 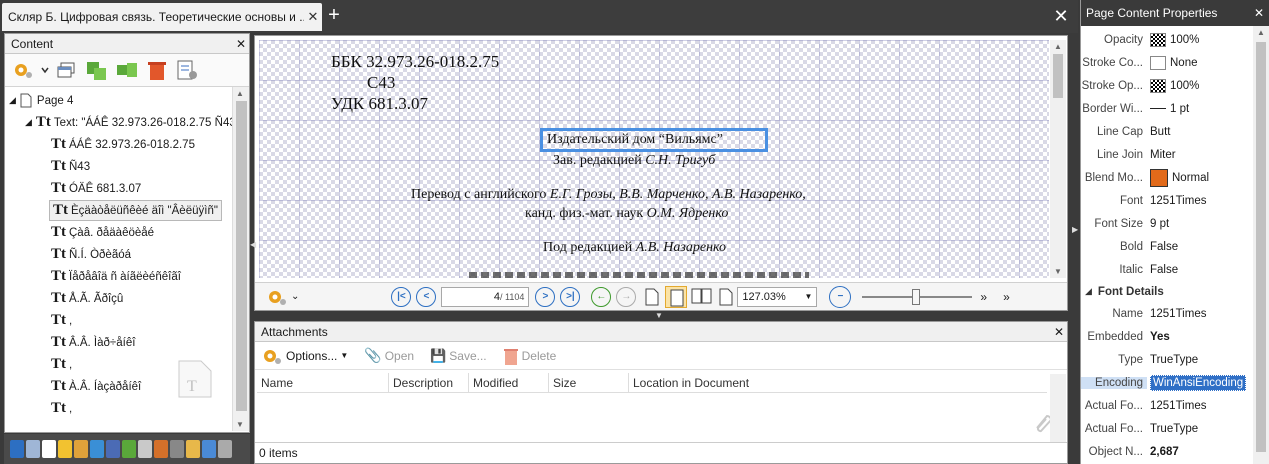 I want to click on go-back-button: ←, so click(x=601, y=296).